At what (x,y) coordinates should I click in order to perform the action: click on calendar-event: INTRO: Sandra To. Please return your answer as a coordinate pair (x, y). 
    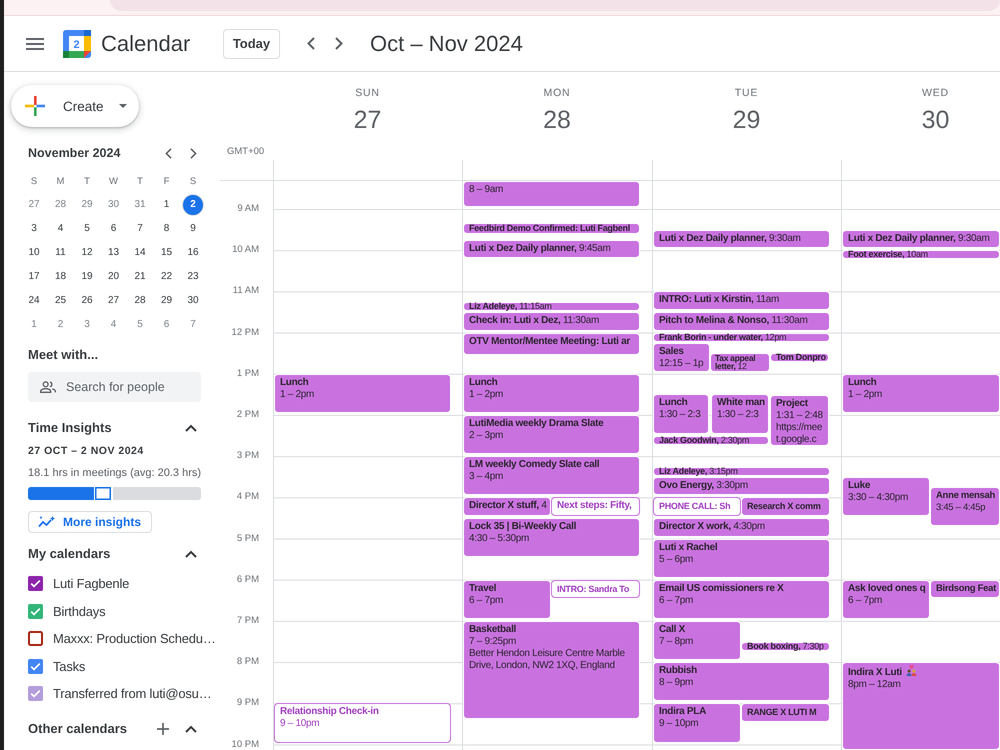
    Looking at the image, I should click on (595, 589).